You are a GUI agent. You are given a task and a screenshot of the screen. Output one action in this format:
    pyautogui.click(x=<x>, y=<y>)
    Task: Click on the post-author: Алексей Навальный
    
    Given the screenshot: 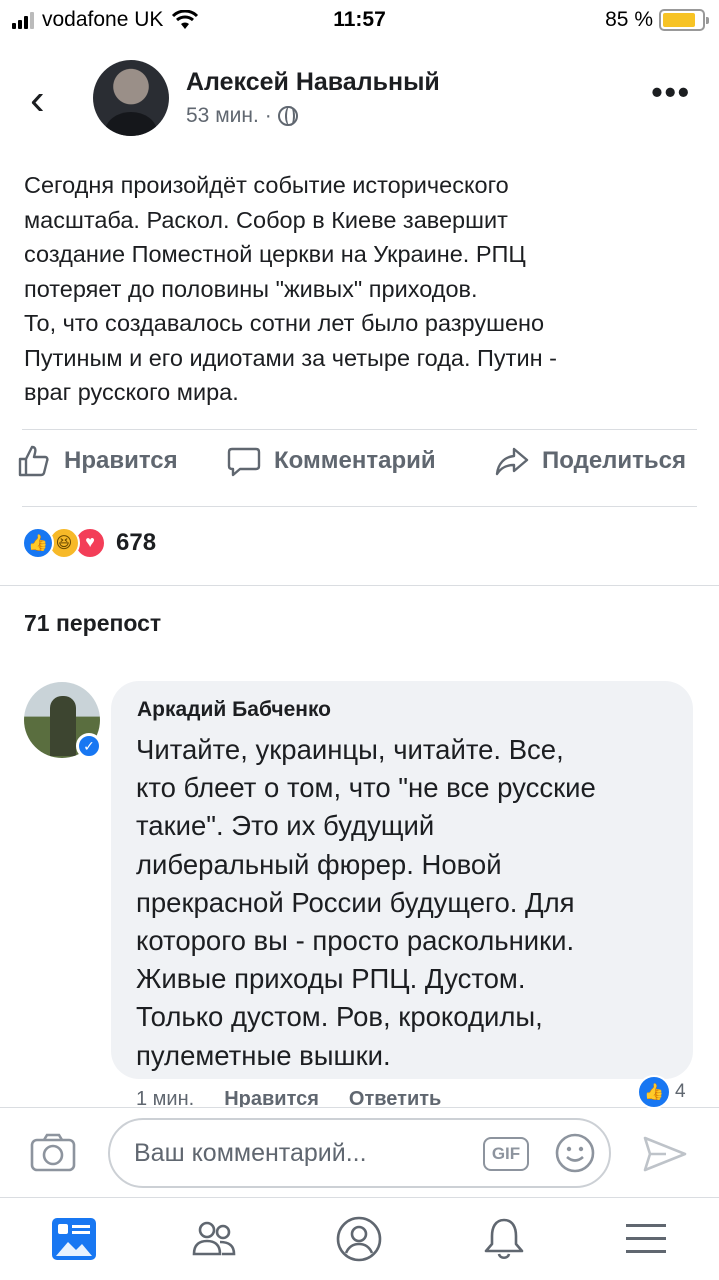 What is the action you would take?
    pyautogui.click(x=313, y=82)
    